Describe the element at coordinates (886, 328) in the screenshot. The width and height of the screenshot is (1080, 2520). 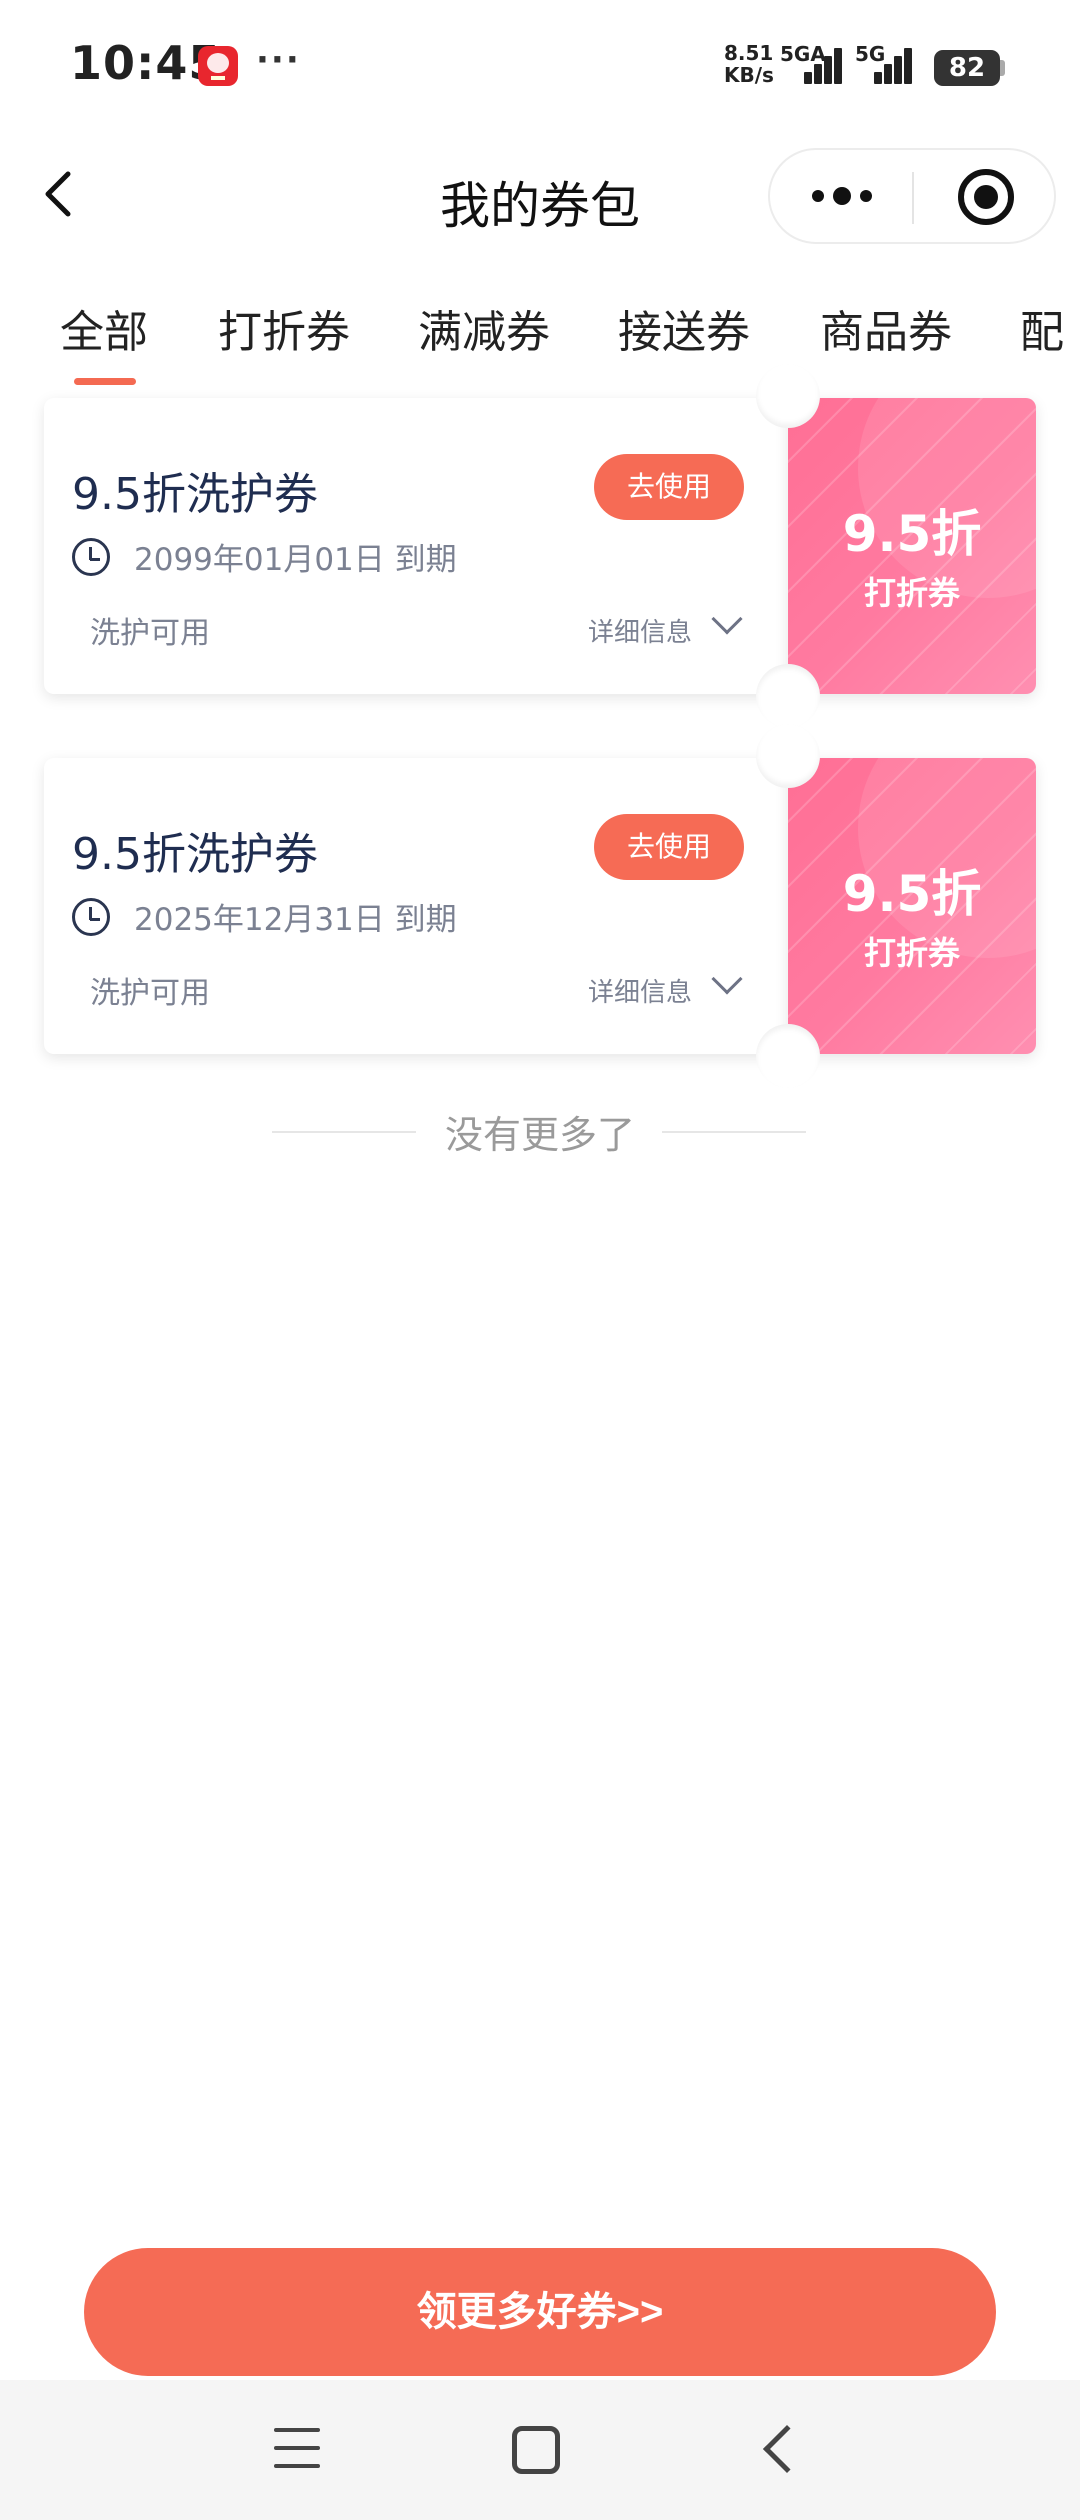
I see `tab-goods: 商品券` at that location.